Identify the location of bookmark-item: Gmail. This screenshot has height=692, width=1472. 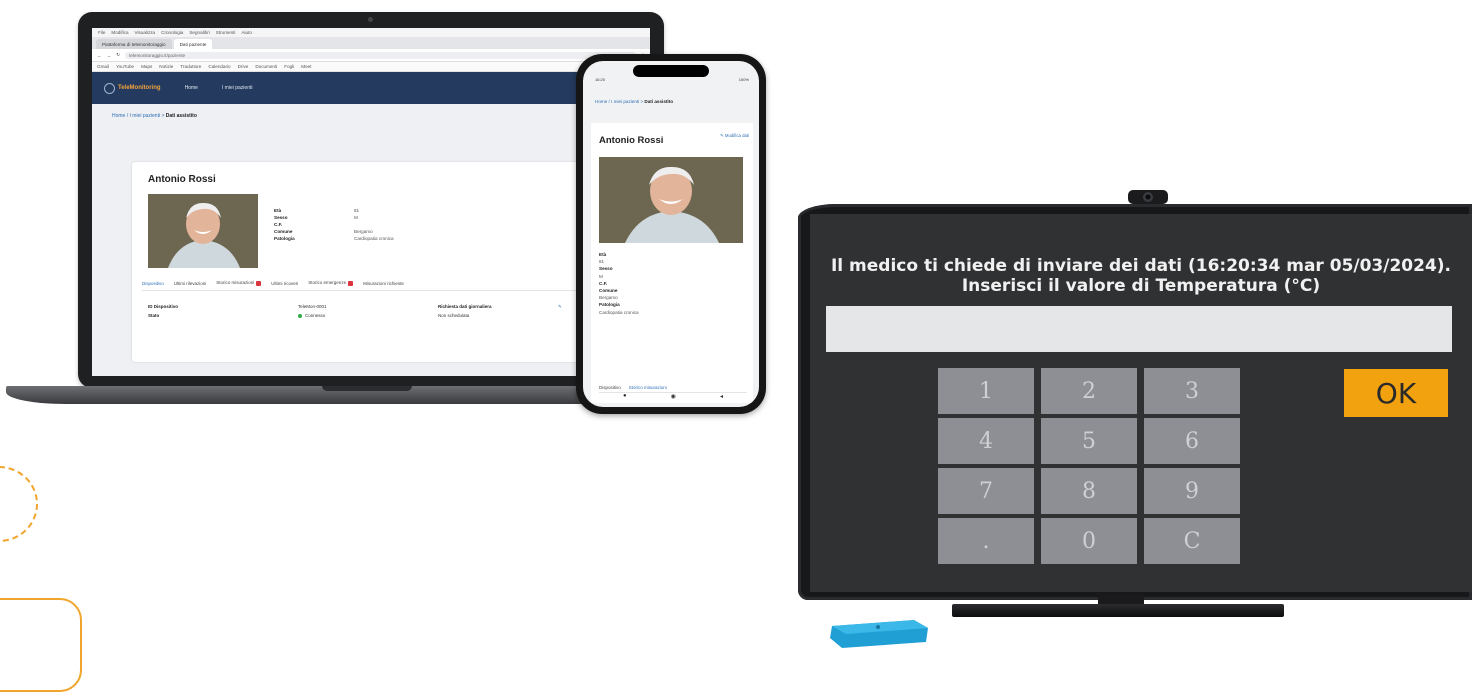
(103, 66).